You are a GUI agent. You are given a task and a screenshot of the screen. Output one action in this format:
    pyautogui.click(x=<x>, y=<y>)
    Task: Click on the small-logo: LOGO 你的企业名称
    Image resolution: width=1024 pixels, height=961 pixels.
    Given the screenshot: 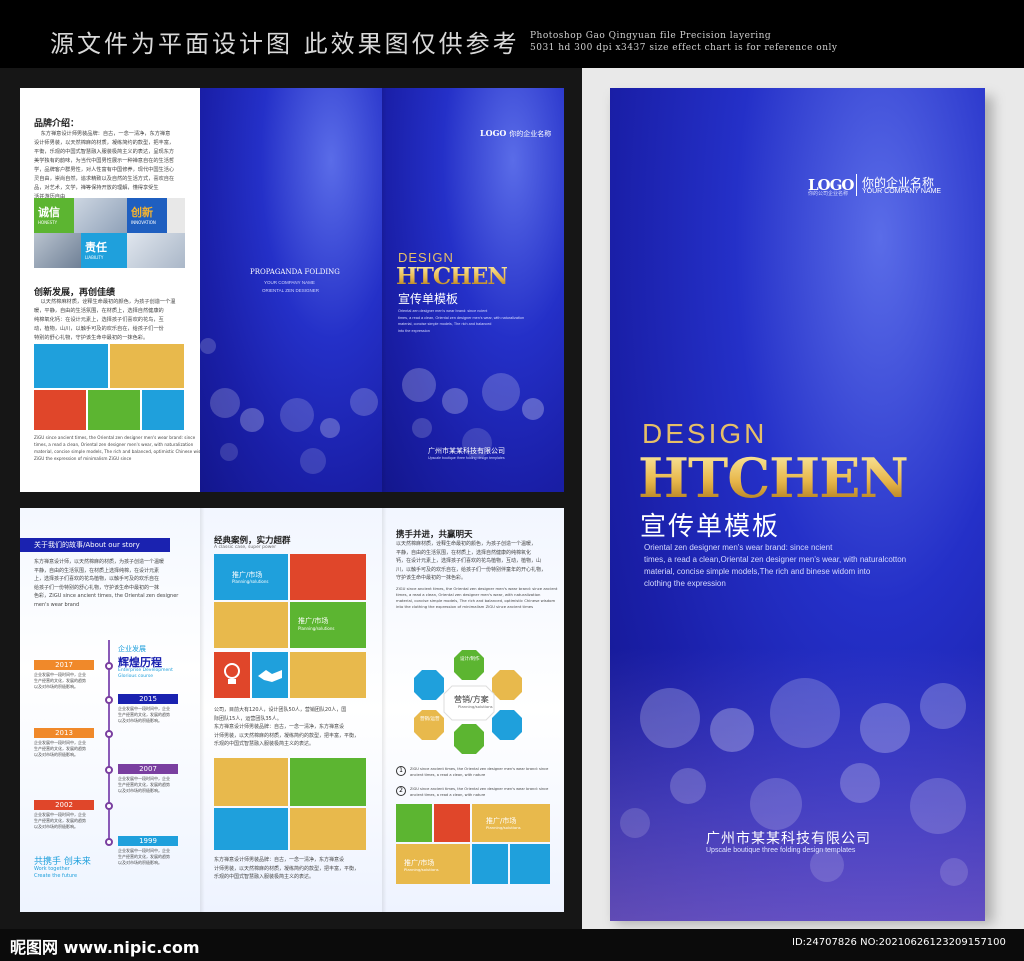 What is the action you would take?
    pyautogui.click(x=516, y=133)
    